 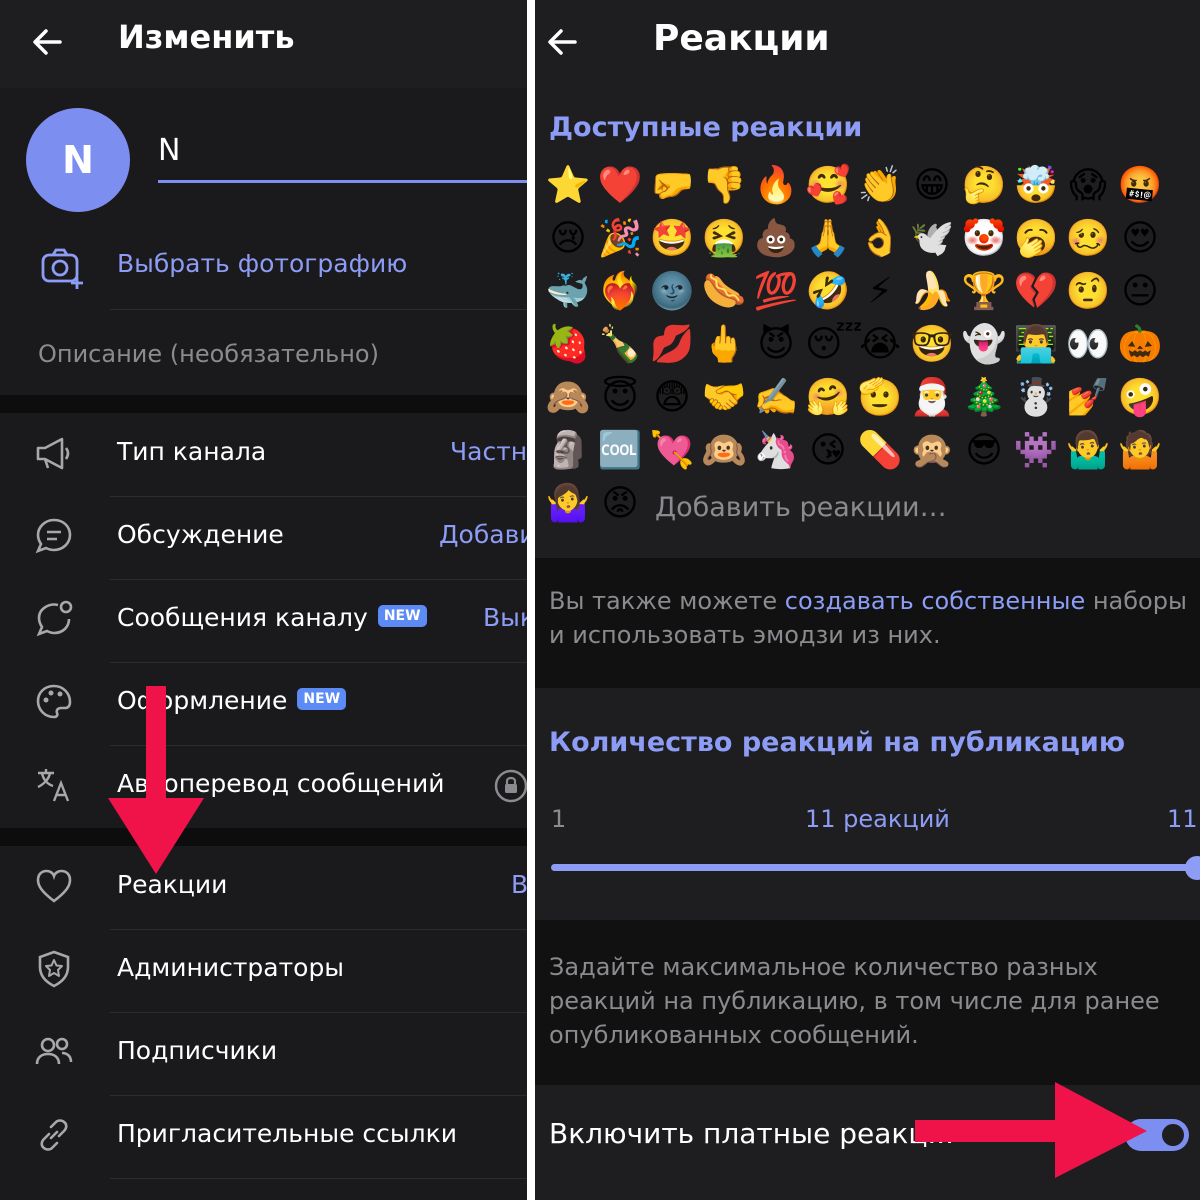 What do you see at coordinates (672, 451) in the screenshot?
I see `reaction-emoji: 💘` at bounding box center [672, 451].